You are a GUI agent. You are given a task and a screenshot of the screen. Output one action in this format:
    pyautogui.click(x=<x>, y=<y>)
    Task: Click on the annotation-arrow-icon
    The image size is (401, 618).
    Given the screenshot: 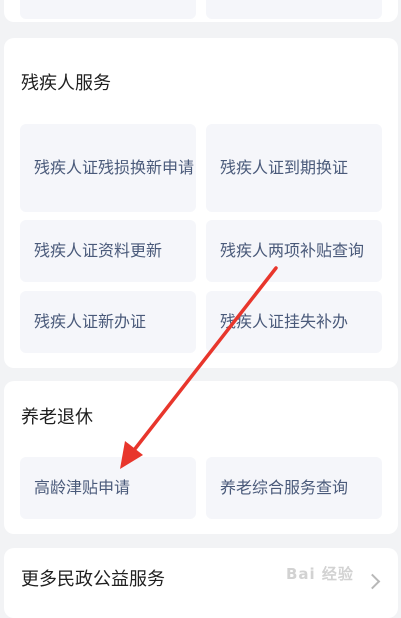 What is the action you would take?
    pyautogui.click(x=199, y=367)
    